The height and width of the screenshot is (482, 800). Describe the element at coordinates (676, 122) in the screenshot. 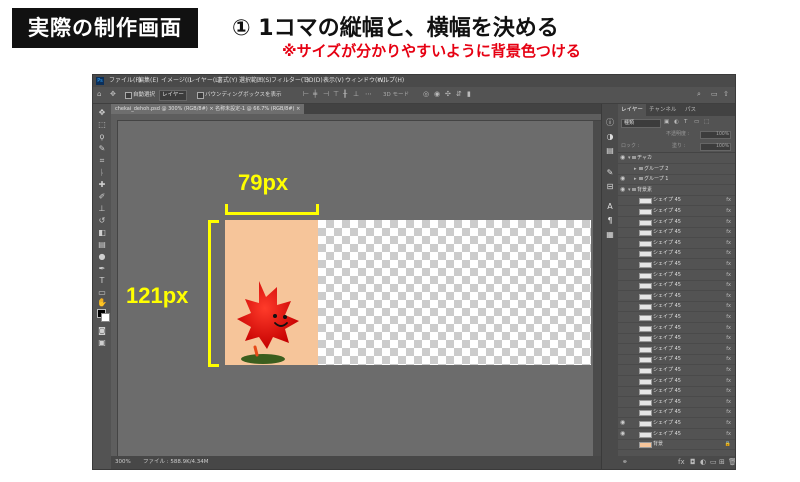

I see `filter-adjust-icon: ◐` at that location.